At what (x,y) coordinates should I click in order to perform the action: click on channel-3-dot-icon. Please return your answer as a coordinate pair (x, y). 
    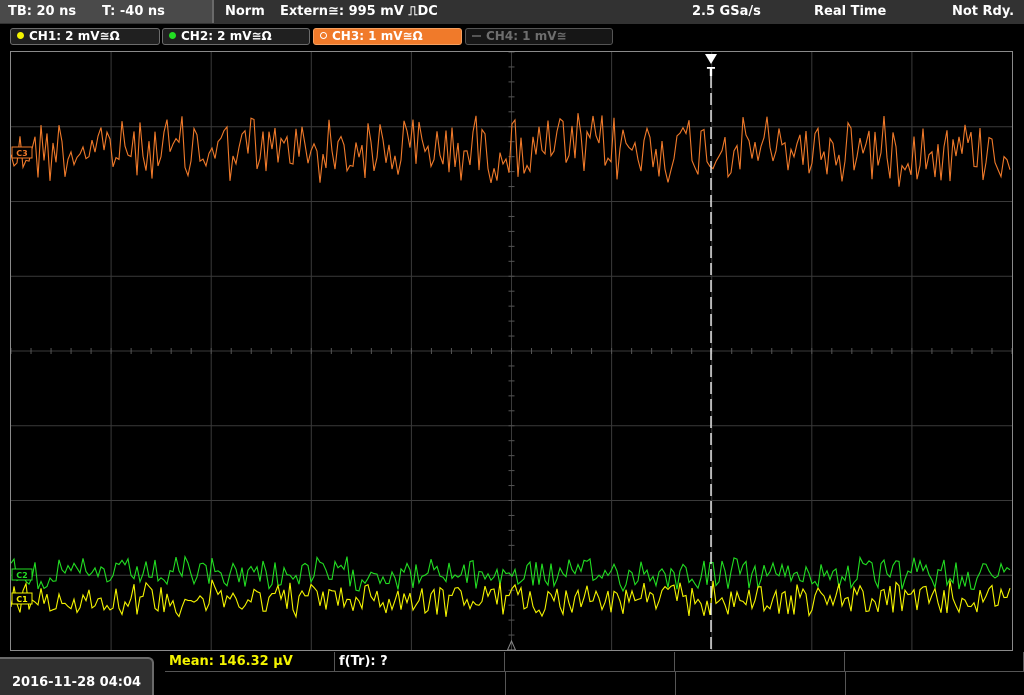
    Looking at the image, I should click on (323, 35).